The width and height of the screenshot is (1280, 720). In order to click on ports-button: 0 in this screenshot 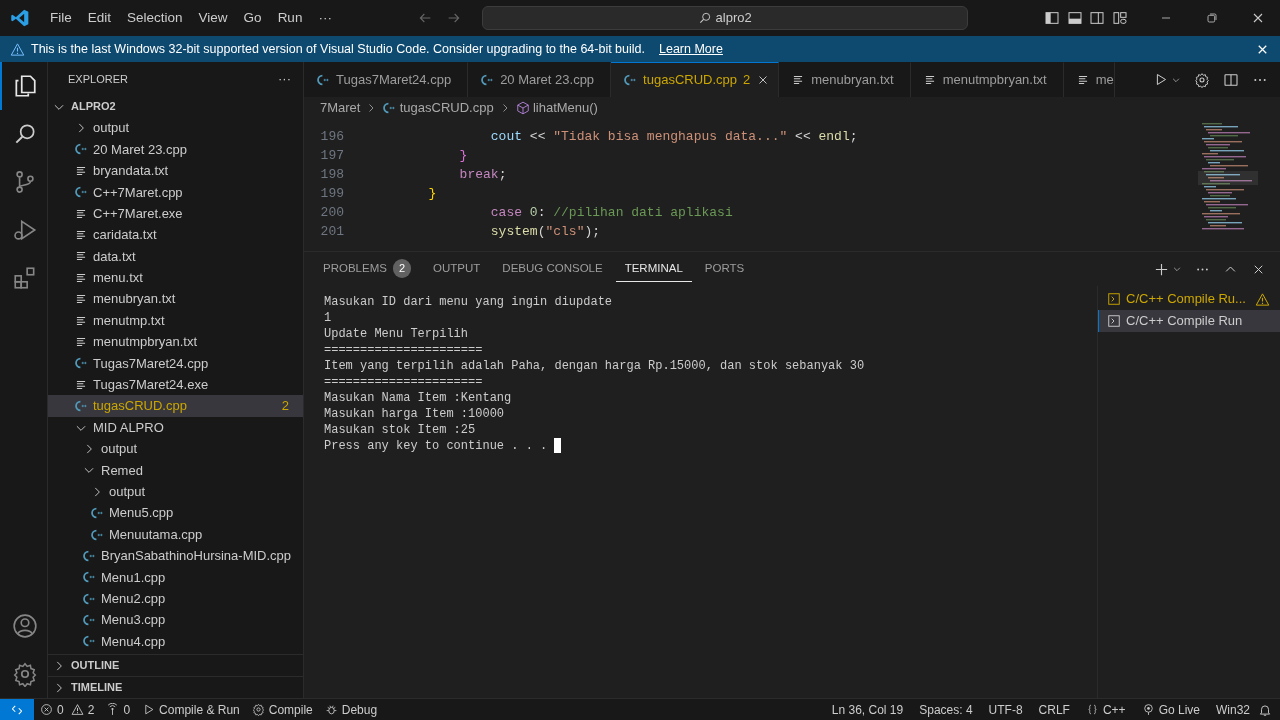, I will do `click(118, 709)`.